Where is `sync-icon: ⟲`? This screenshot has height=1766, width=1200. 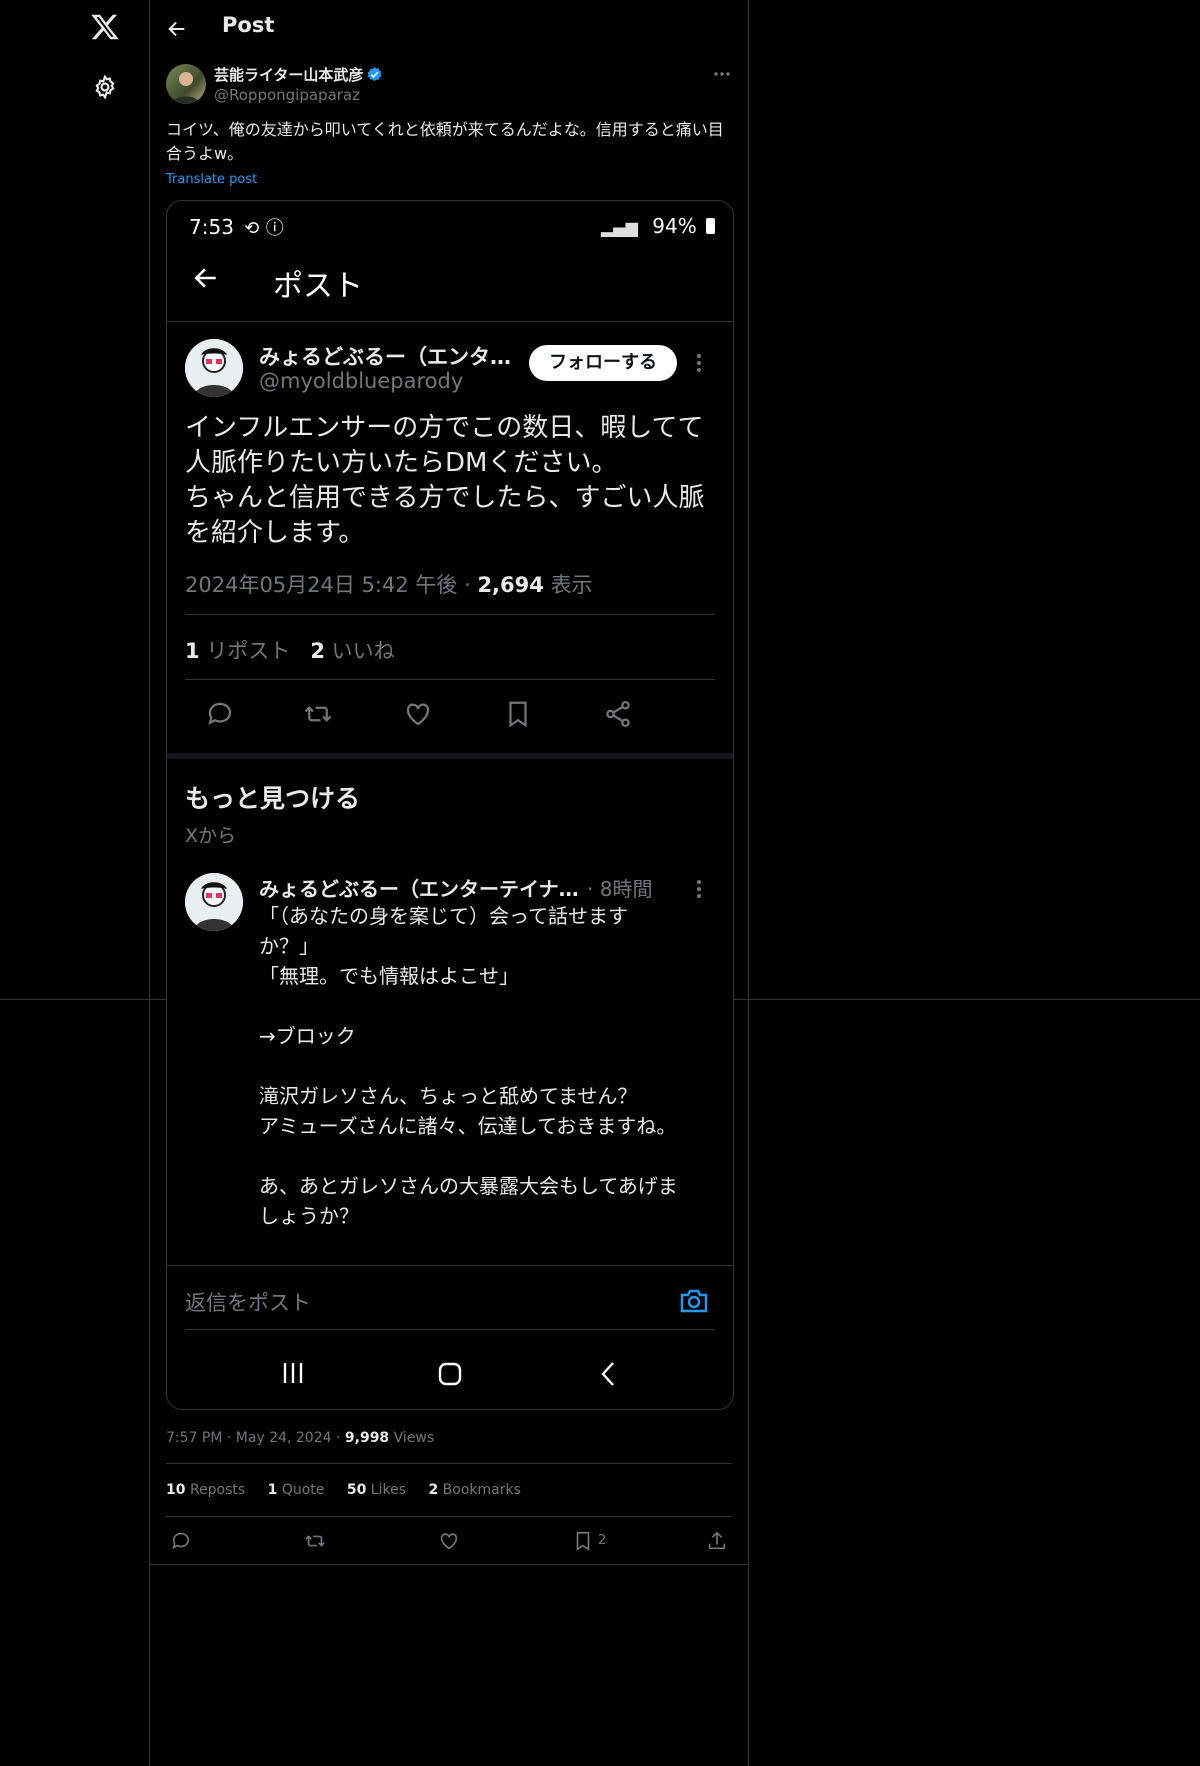 sync-icon: ⟲ is located at coordinates (252, 228).